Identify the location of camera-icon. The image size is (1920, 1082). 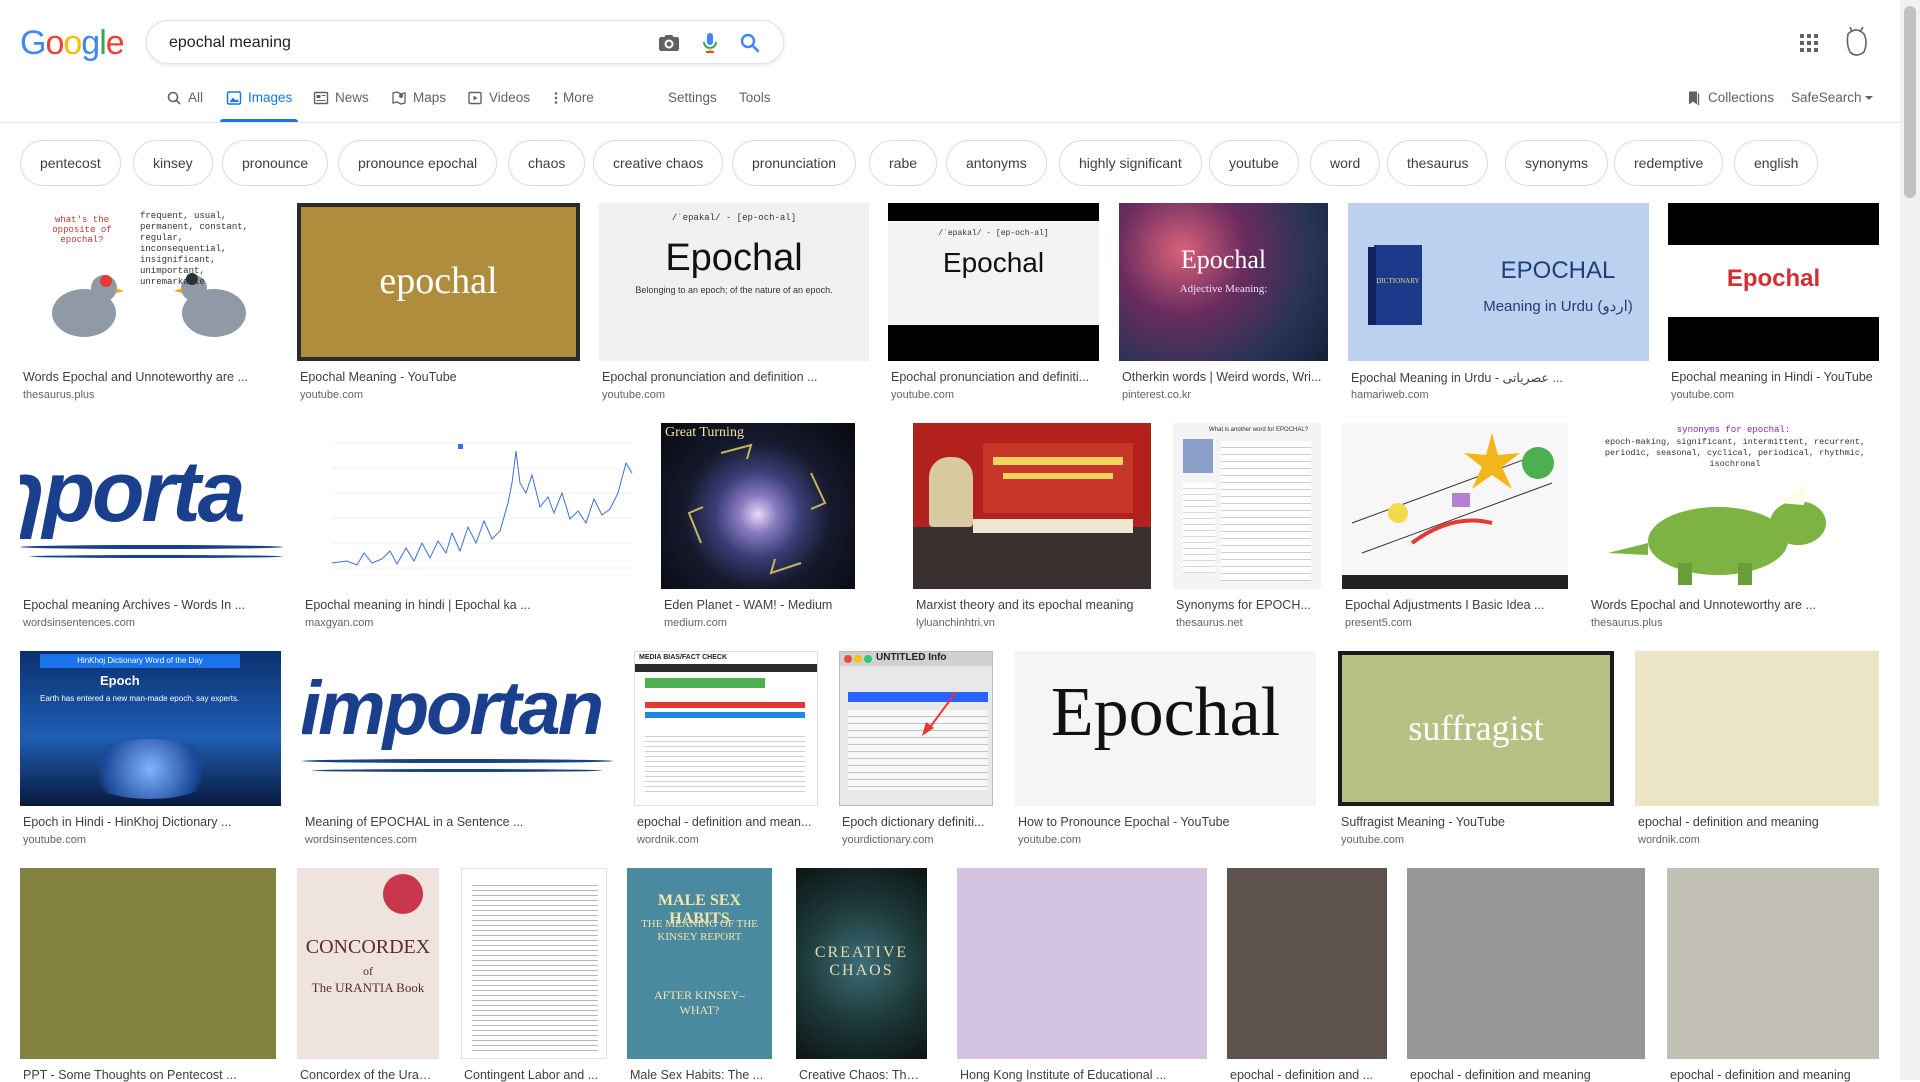
(669, 43).